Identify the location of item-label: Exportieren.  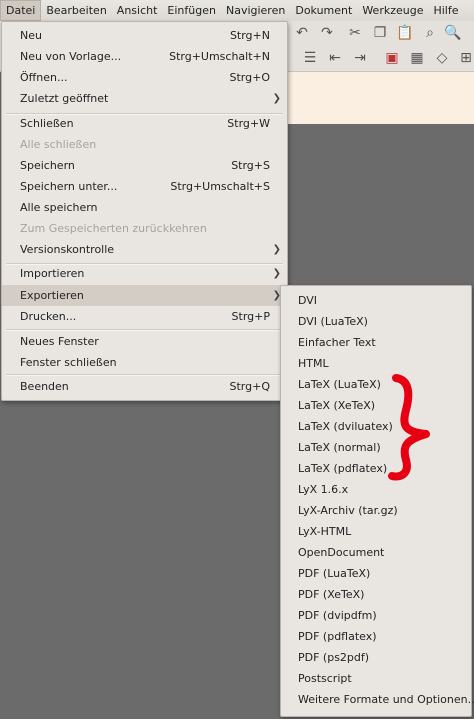
(52, 295).